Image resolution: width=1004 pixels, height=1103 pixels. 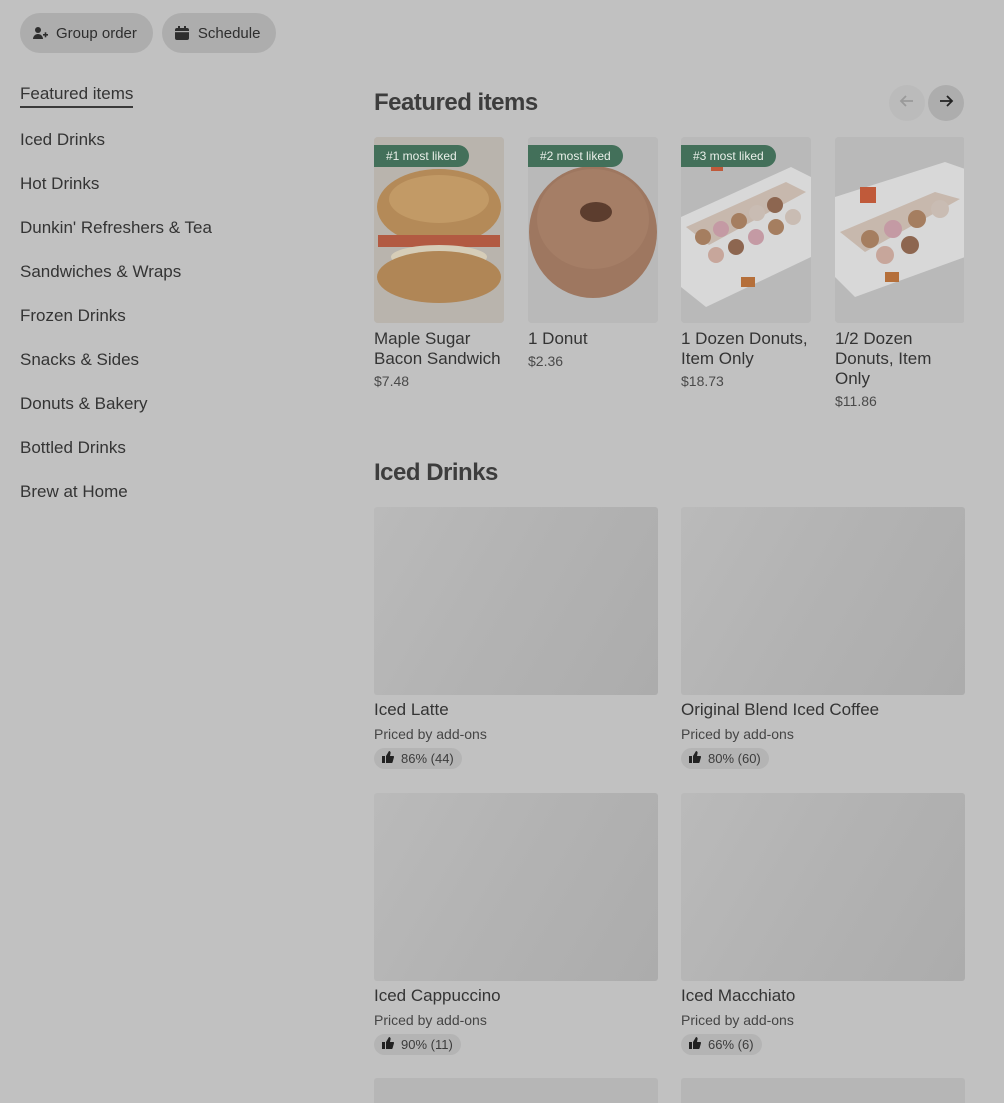 What do you see at coordinates (558, 338) in the screenshot?
I see `featured-item-name: 1 Donut` at bounding box center [558, 338].